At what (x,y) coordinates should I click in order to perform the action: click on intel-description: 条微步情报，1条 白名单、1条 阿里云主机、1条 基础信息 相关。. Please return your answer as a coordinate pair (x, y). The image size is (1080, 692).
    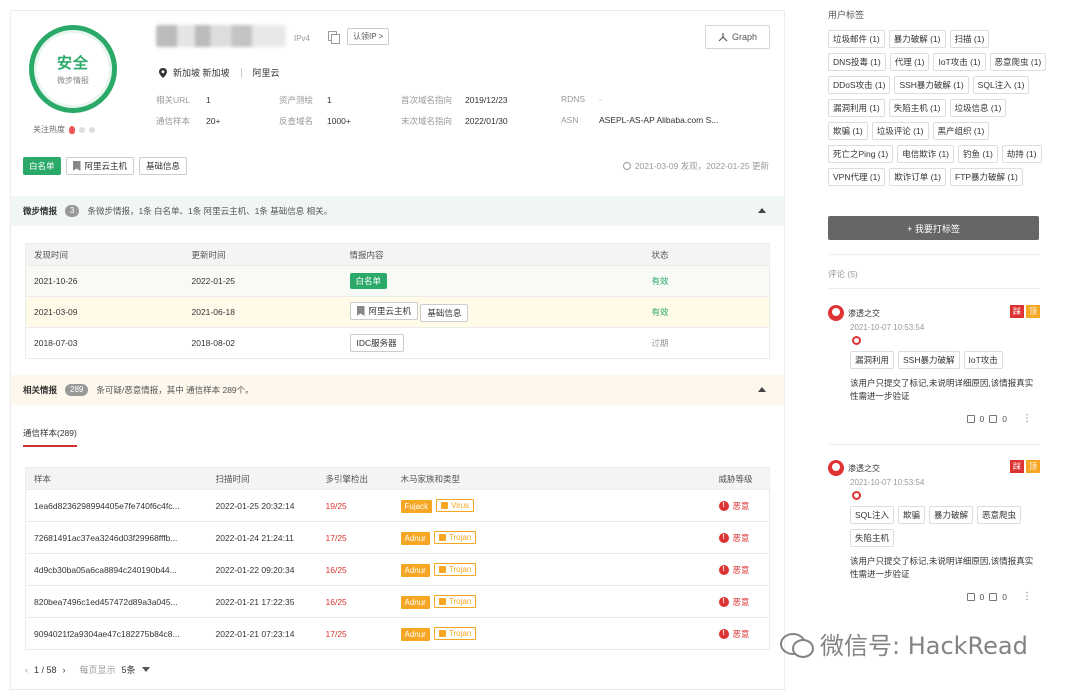
    Looking at the image, I should click on (210, 211).